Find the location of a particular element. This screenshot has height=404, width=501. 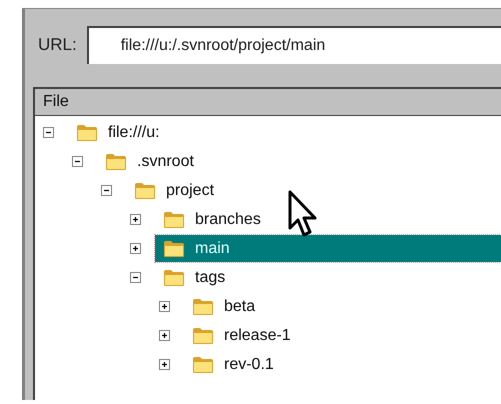

tree-item: beta is located at coordinates (220, 306).